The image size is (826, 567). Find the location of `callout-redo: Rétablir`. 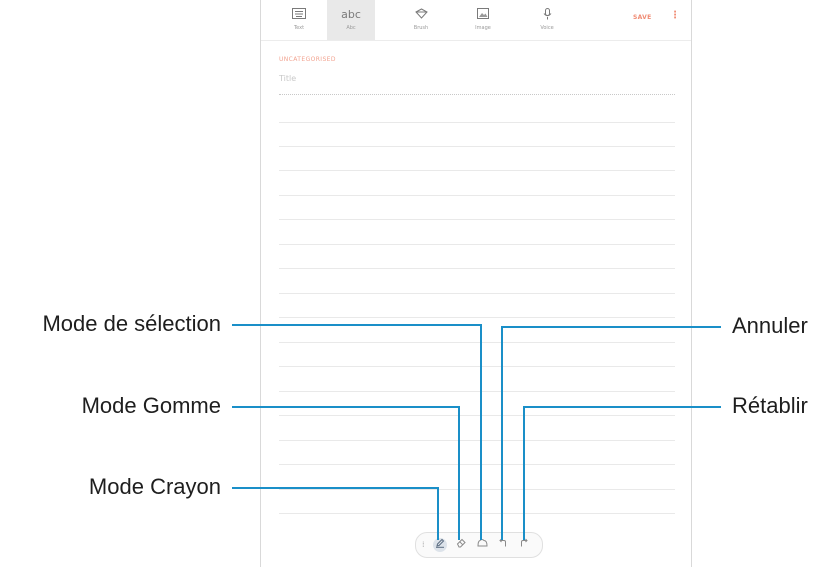

callout-redo: Rétablir is located at coordinates (770, 405).